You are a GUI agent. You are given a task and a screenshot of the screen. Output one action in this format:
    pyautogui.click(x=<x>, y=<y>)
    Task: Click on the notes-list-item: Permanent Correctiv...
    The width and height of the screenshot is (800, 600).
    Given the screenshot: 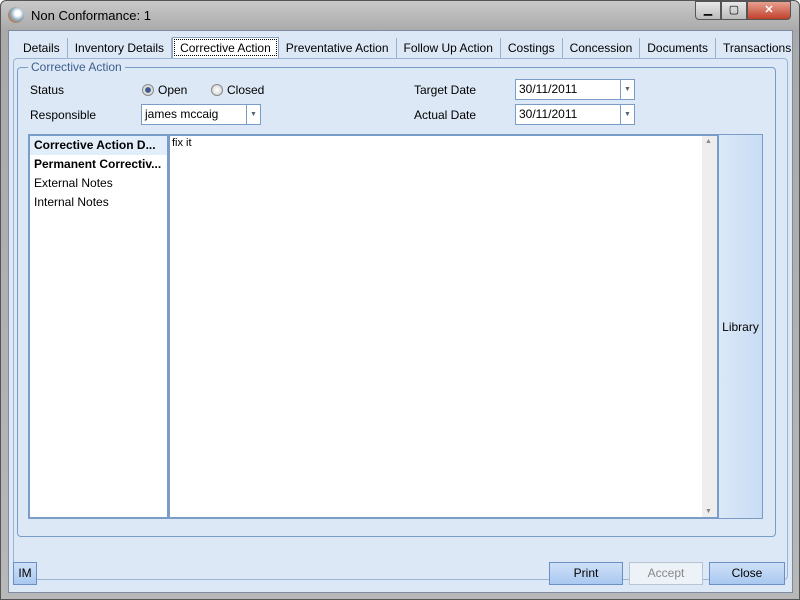 What is the action you would take?
    pyautogui.click(x=98, y=164)
    